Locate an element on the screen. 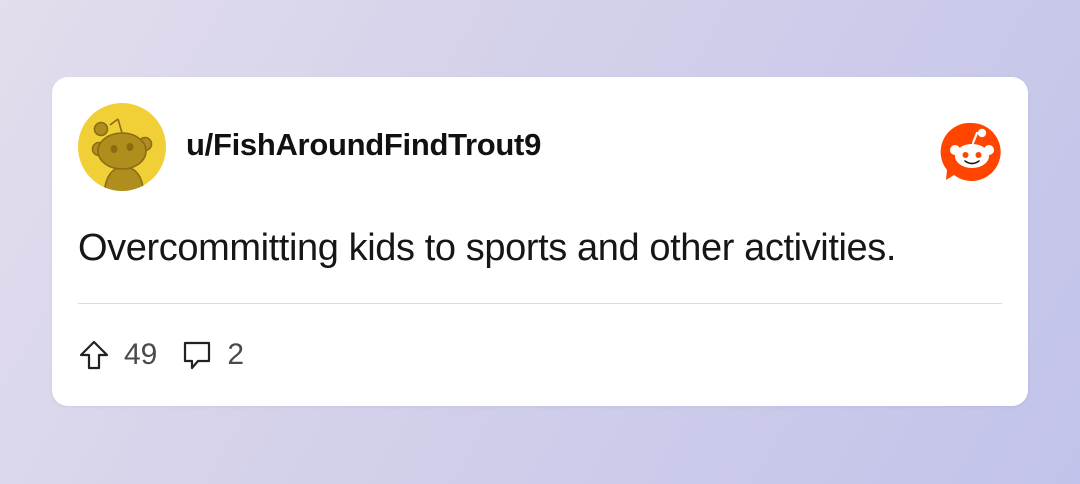  post-actions: 49 2 is located at coordinates (161, 355).